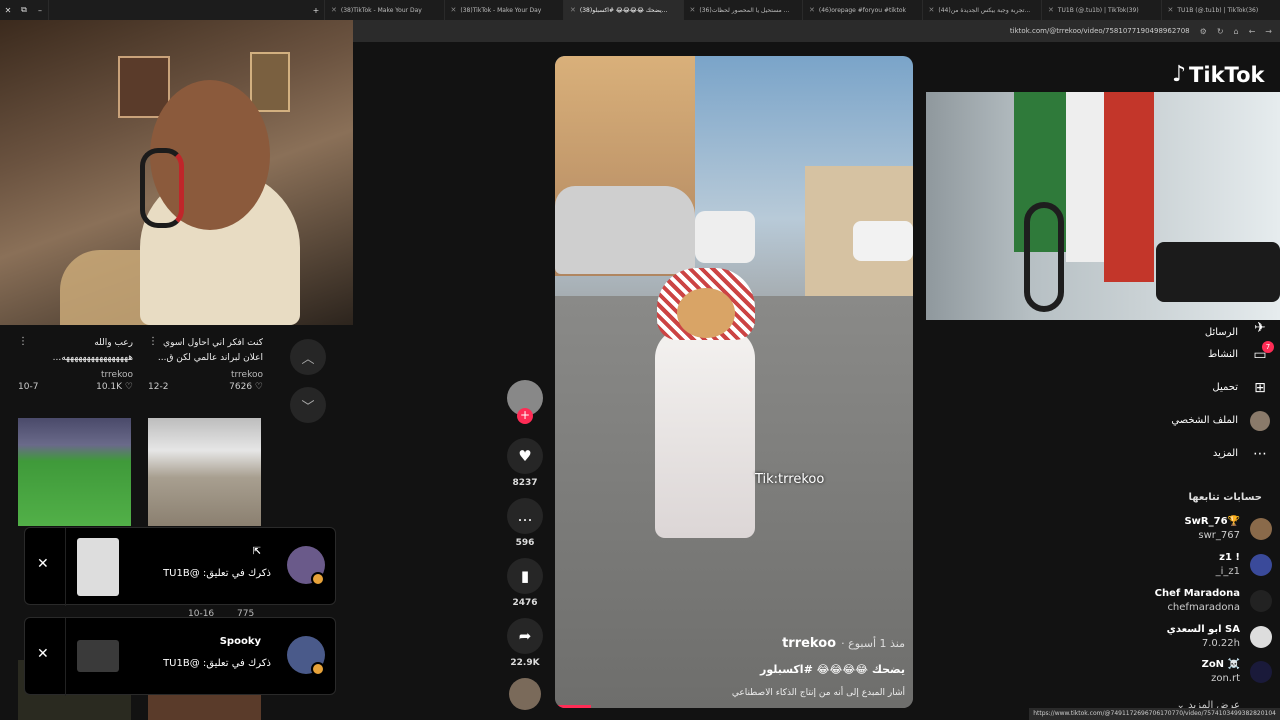  Describe the element at coordinates (1192, 637) in the screenshot. I see `following-account: ابو السعدي SA 7.0.22h` at that location.